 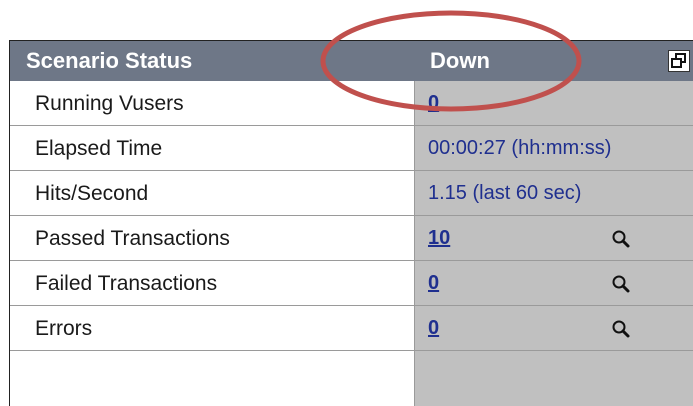 What do you see at coordinates (505, 193) in the screenshot?
I see `hits-second-value: 1.15 (last 60 sec)` at bounding box center [505, 193].